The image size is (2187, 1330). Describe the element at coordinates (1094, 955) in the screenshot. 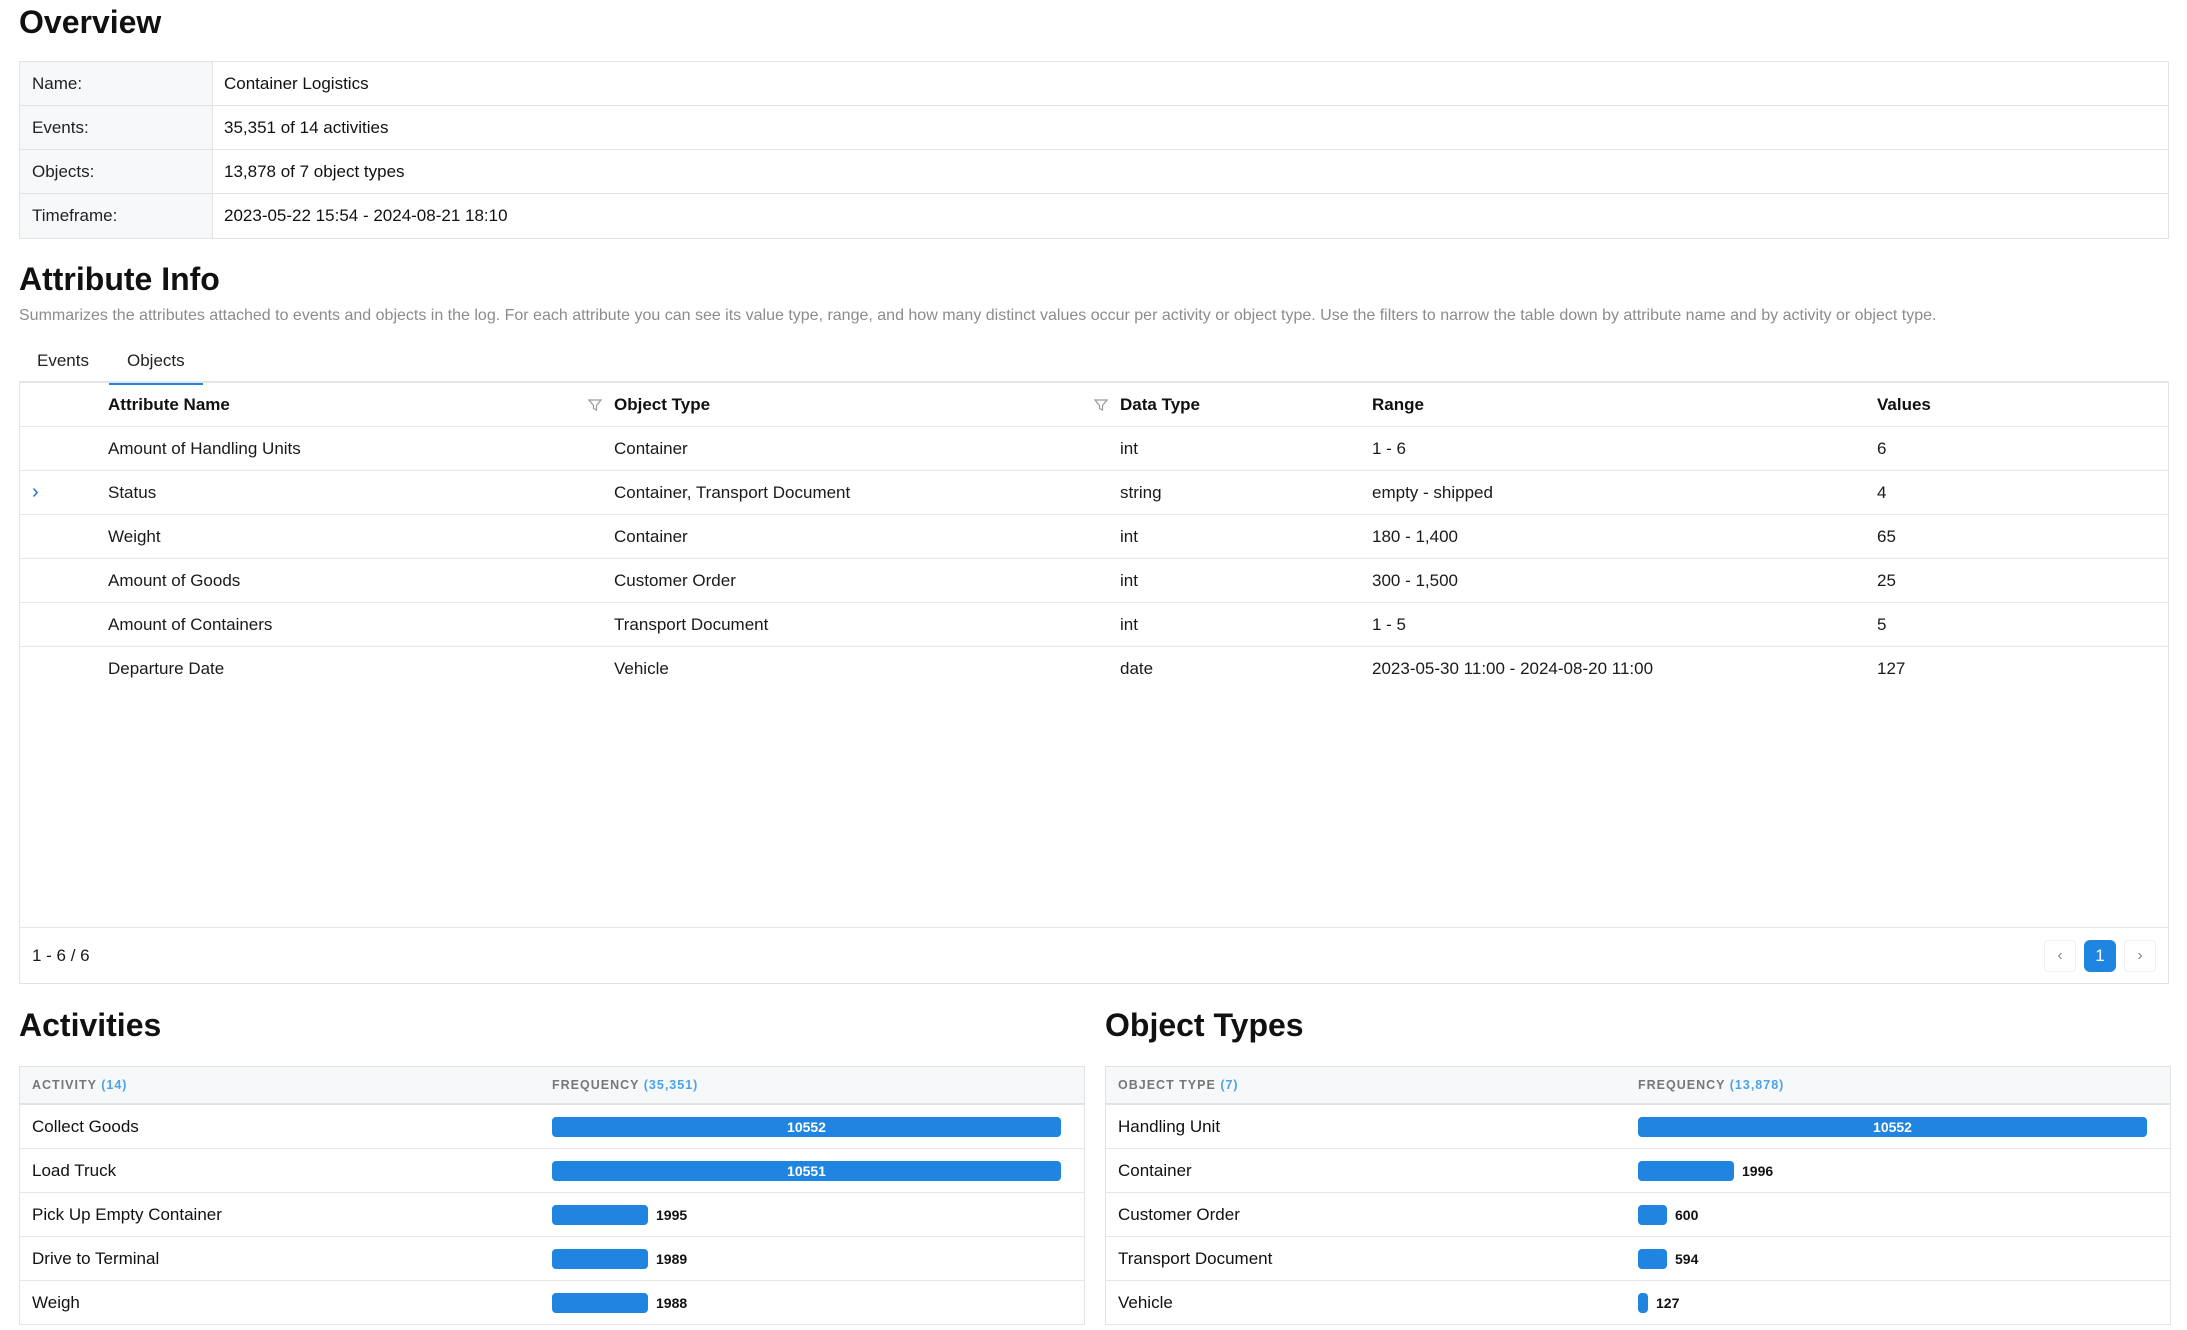

I see `table-footer: 1 - 6 / 6 ‹ 1 ›` at that location.